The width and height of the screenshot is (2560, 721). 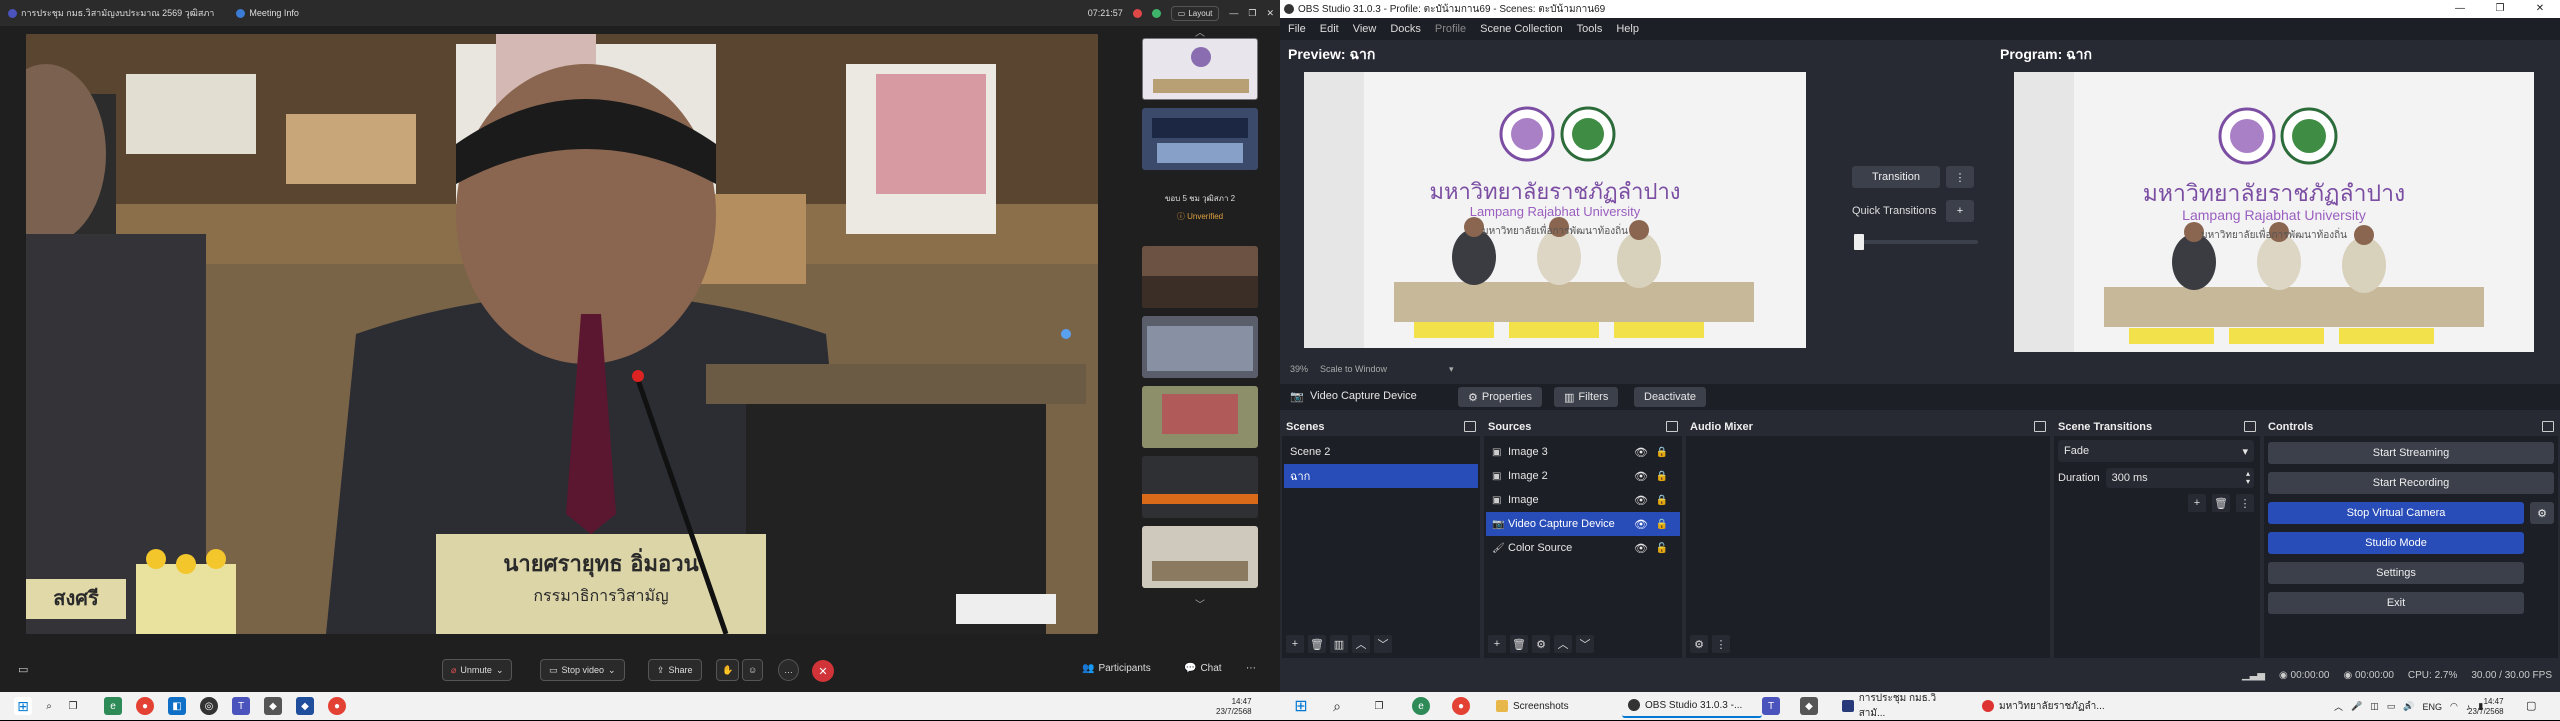 What do you see at coordinates (2396, 573) in the screenshot?
I see `settings-button: Settings` at bounding box center [2396, 573].